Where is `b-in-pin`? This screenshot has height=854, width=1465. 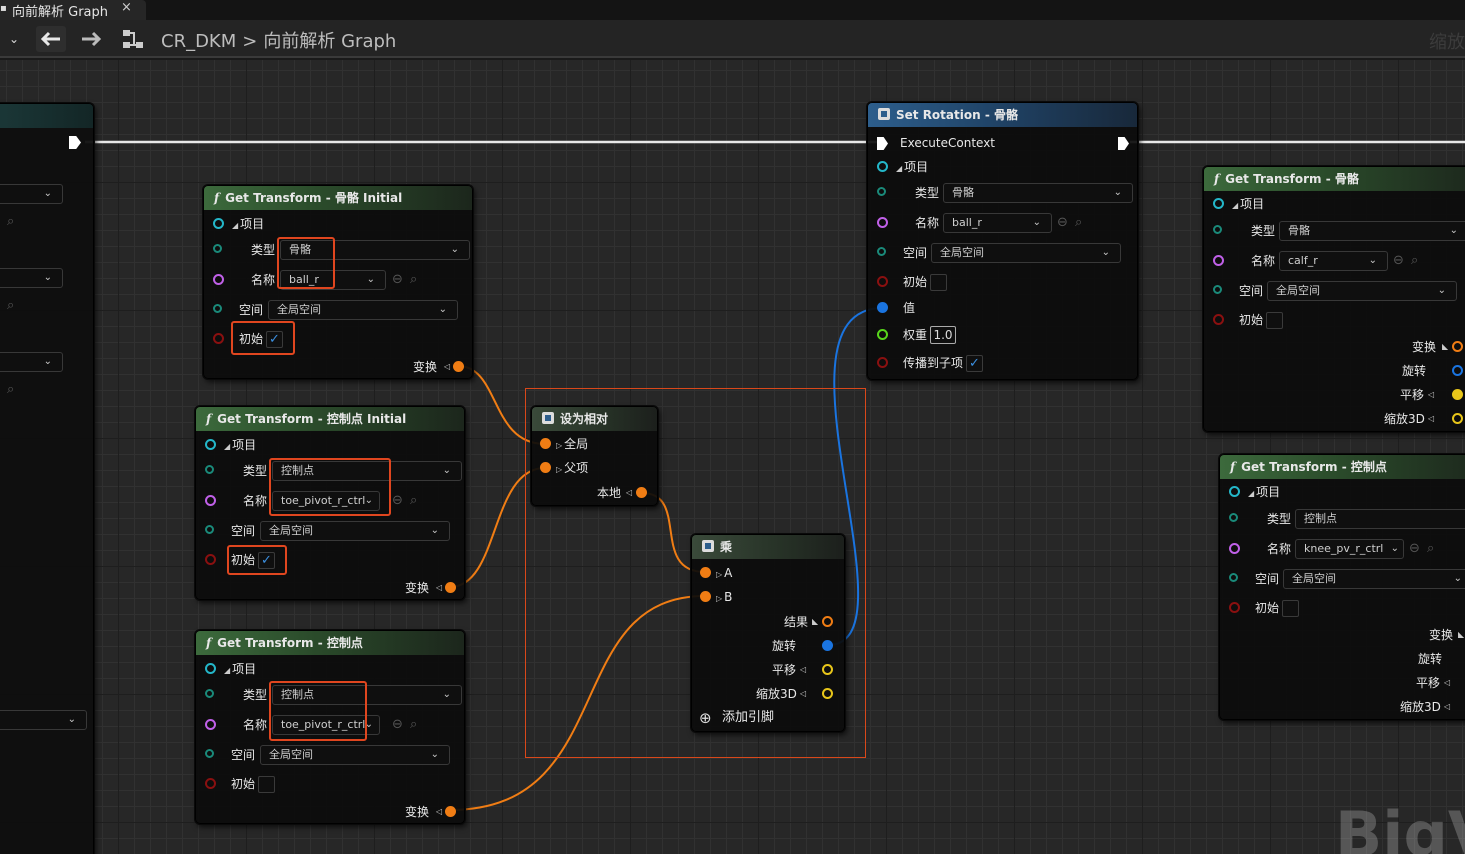 b-in-pin is located at coordinates (705, 596).